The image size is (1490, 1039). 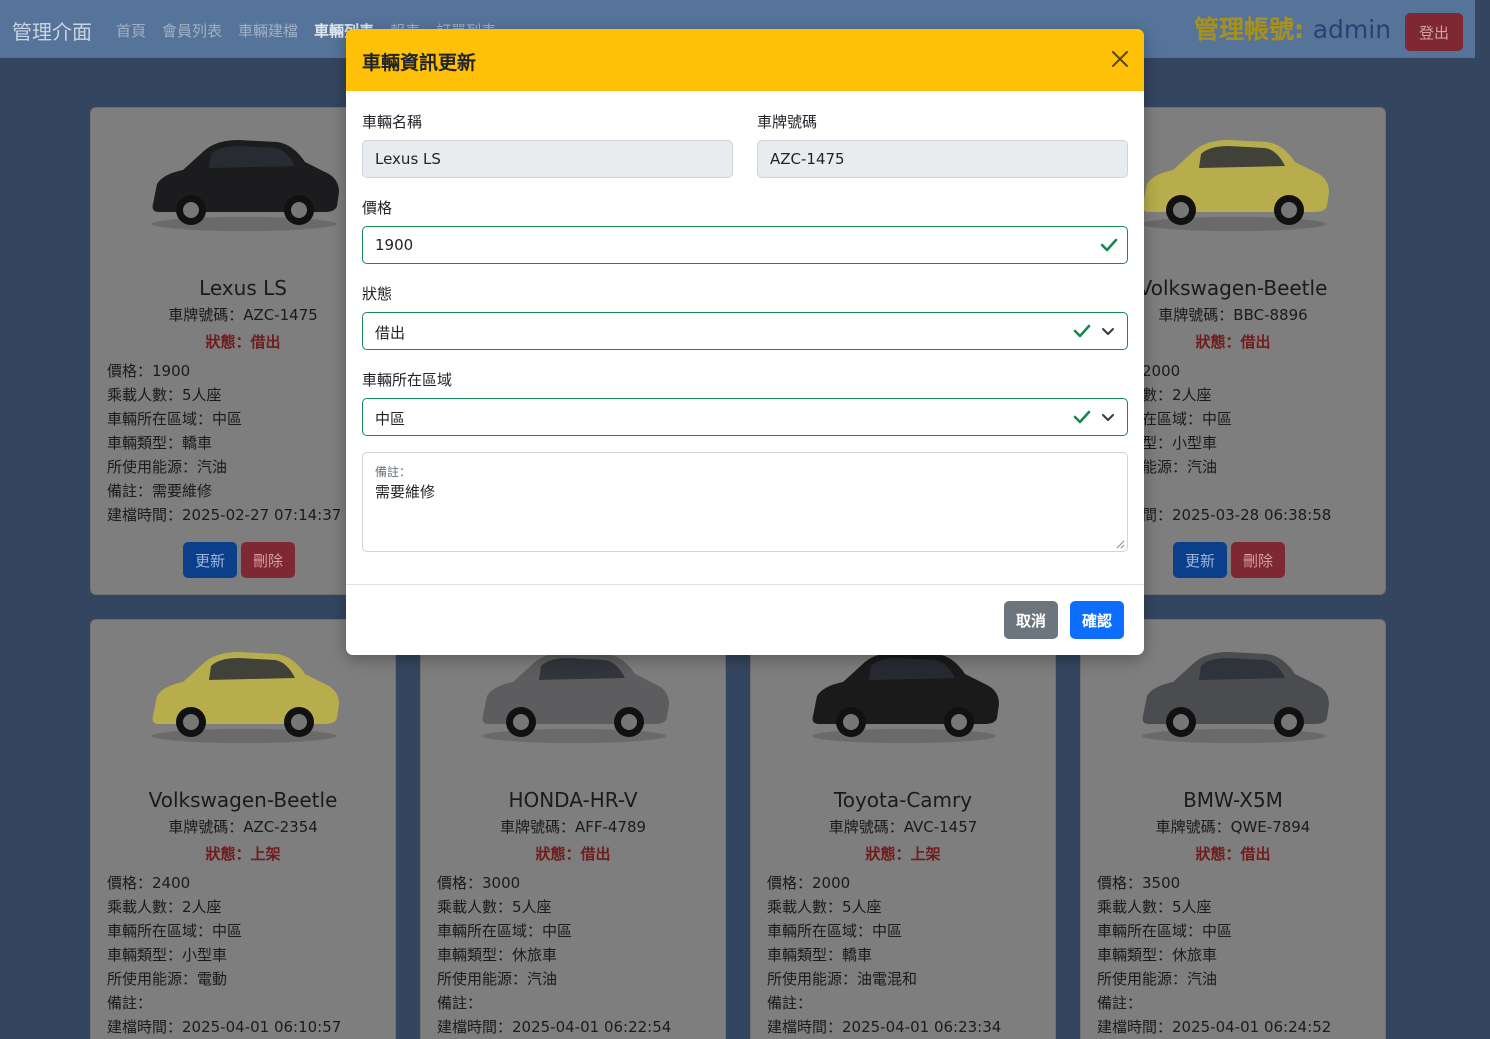 What do you see at coordinates (787, 122) in the screenshot?
I see `plate-number-label: 車牌號碼` at bounding box center [787, 122].